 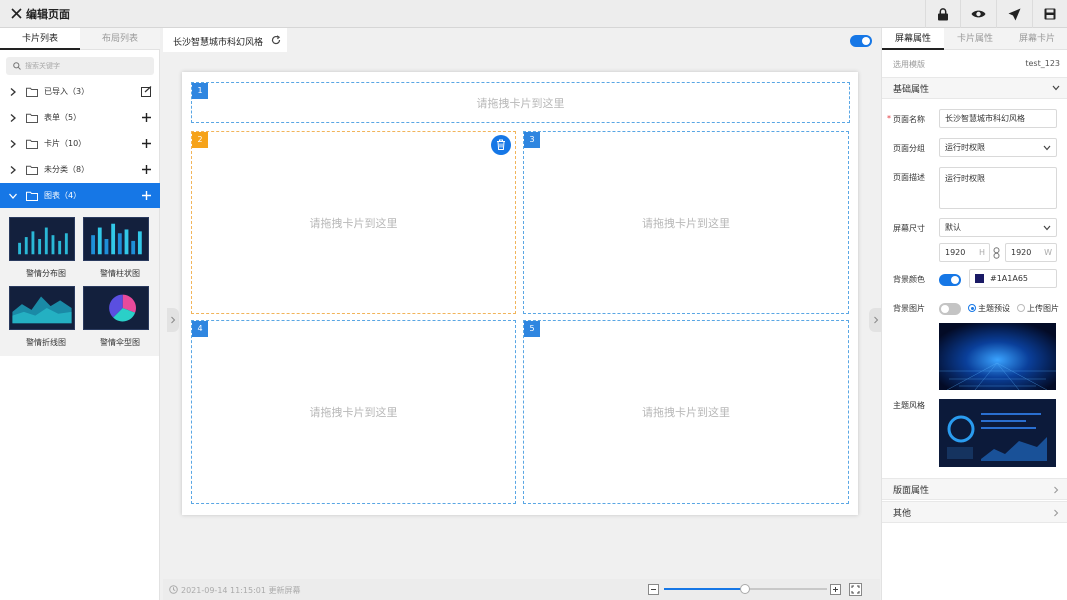 I want to click on height-value: 1920, so click(x=955, y=252).